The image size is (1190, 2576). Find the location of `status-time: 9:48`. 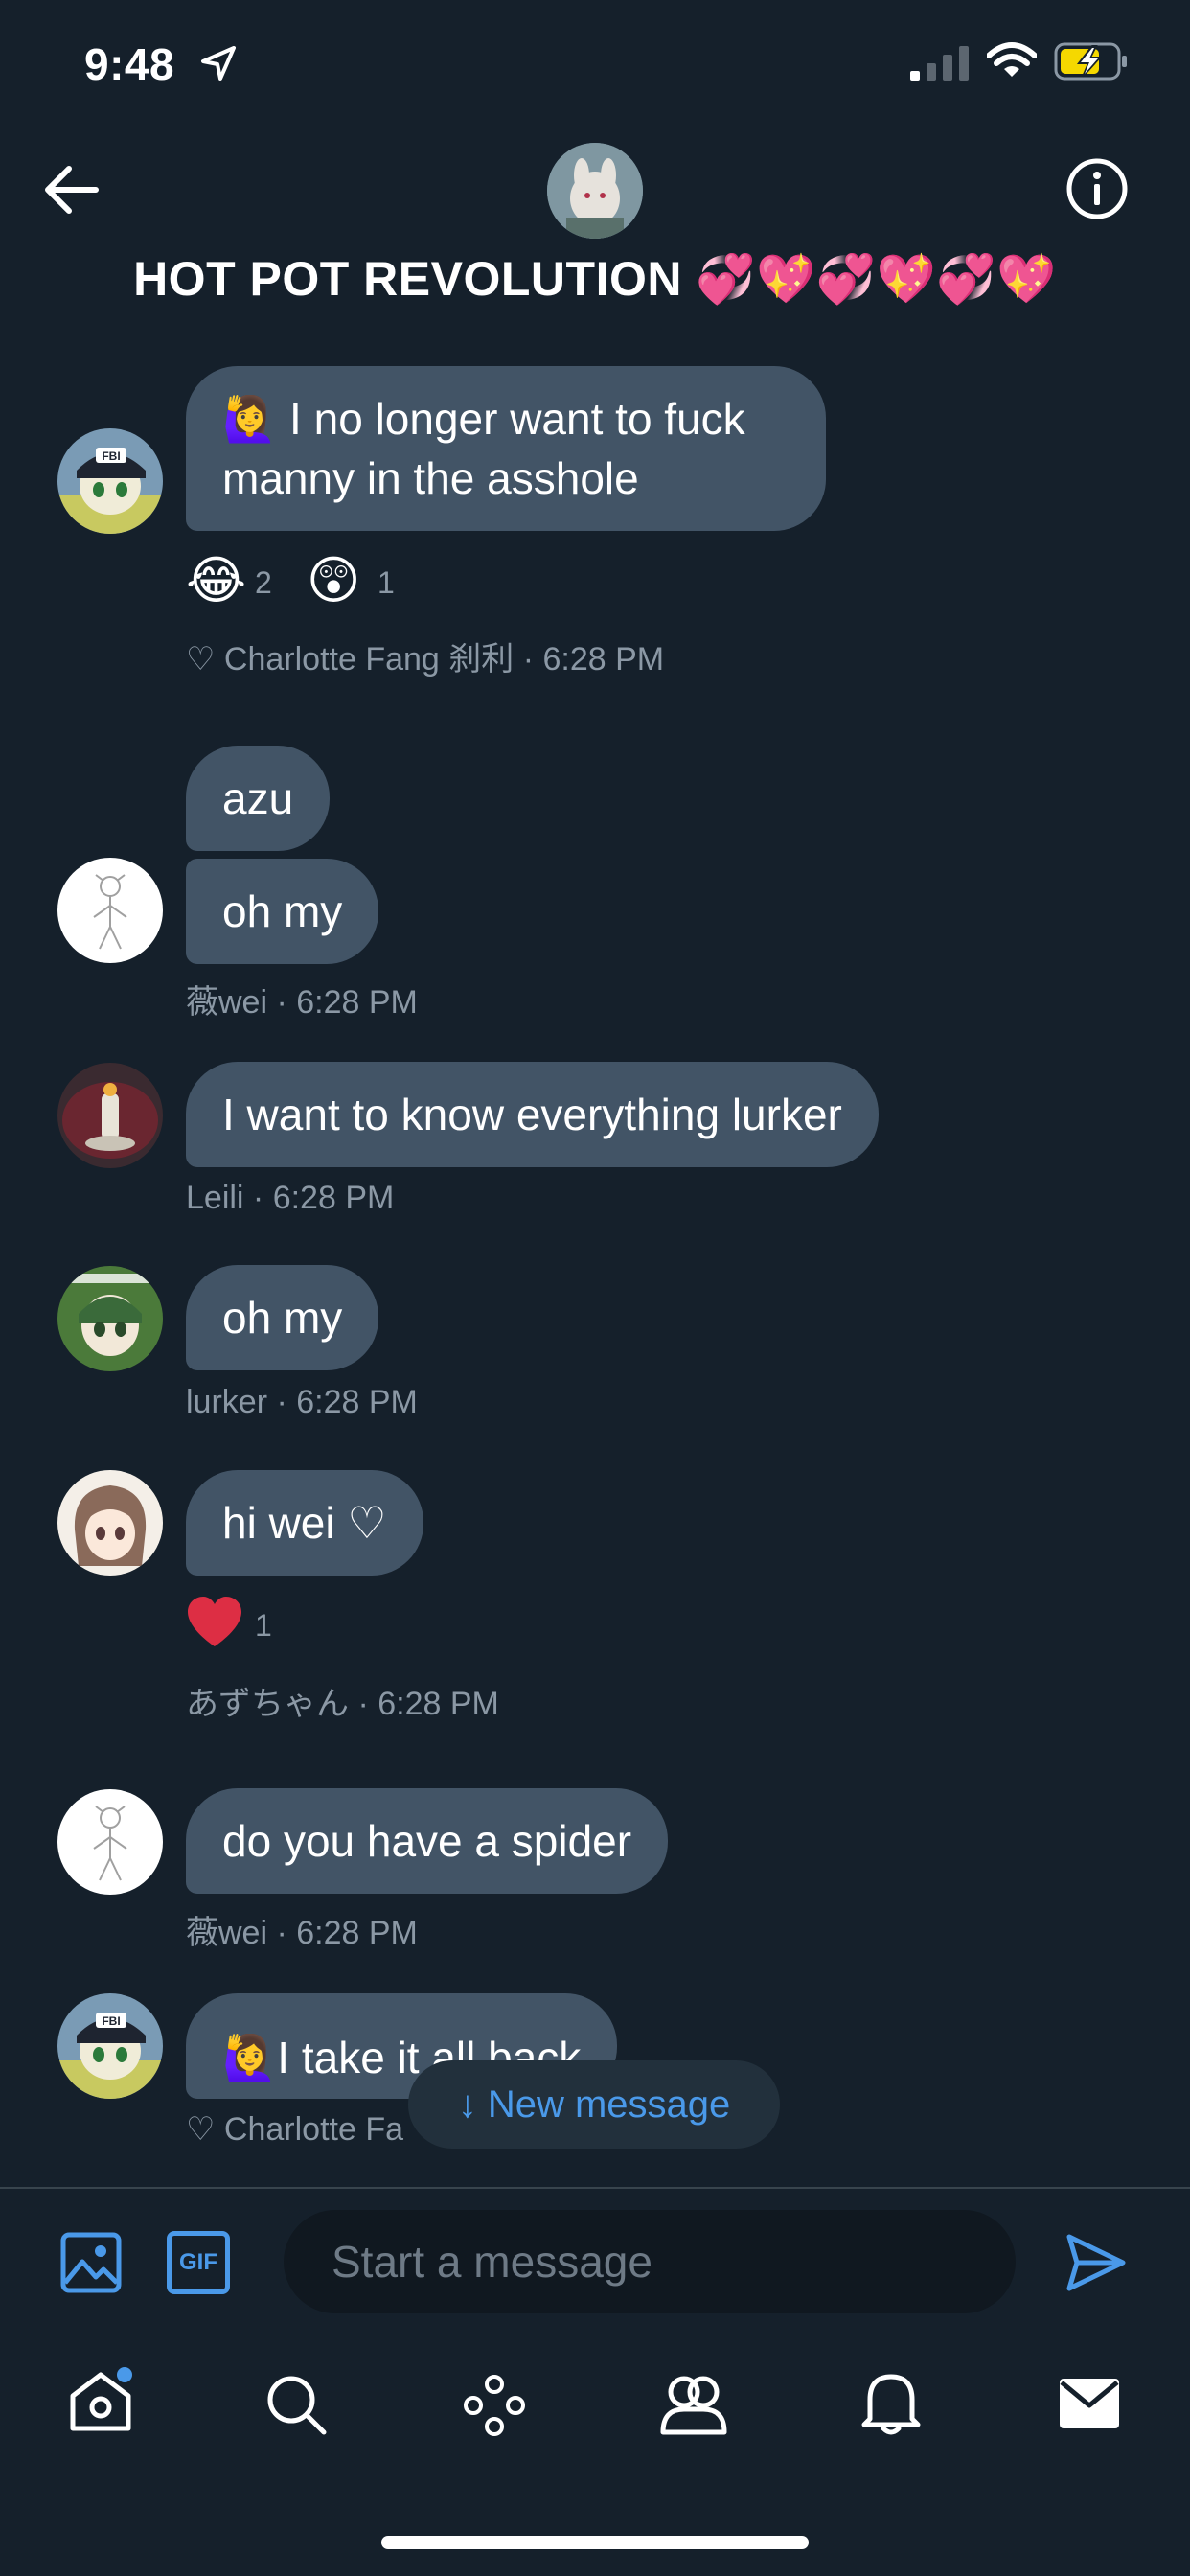

status-time: 9:48 is located at coordinates (129, 64).